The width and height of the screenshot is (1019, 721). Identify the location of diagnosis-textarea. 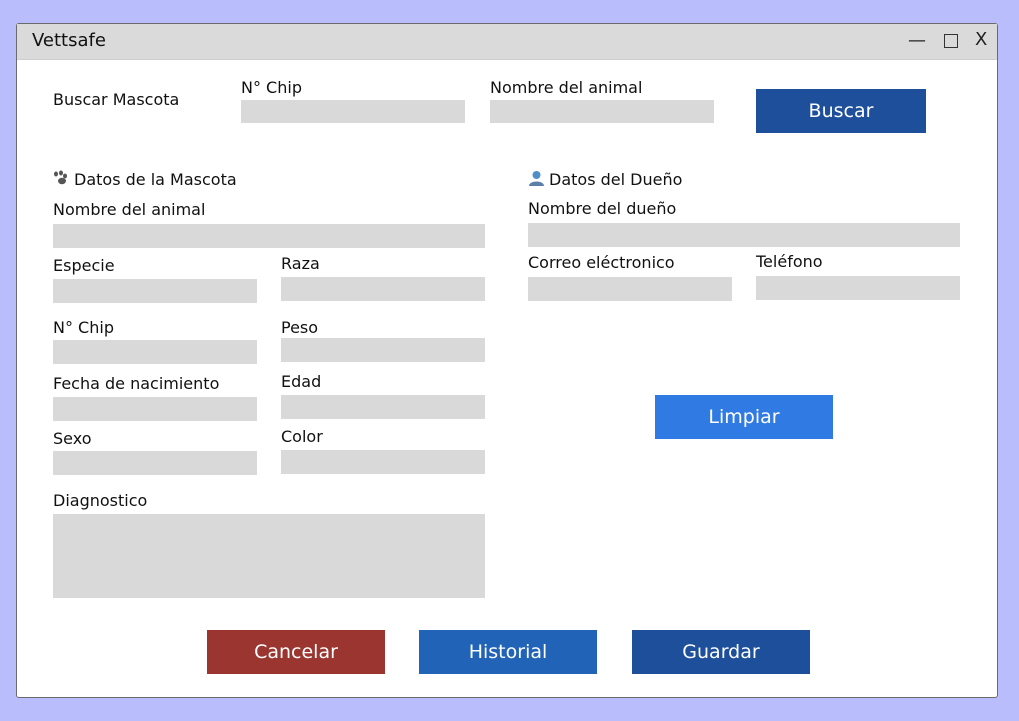
(269, 556).